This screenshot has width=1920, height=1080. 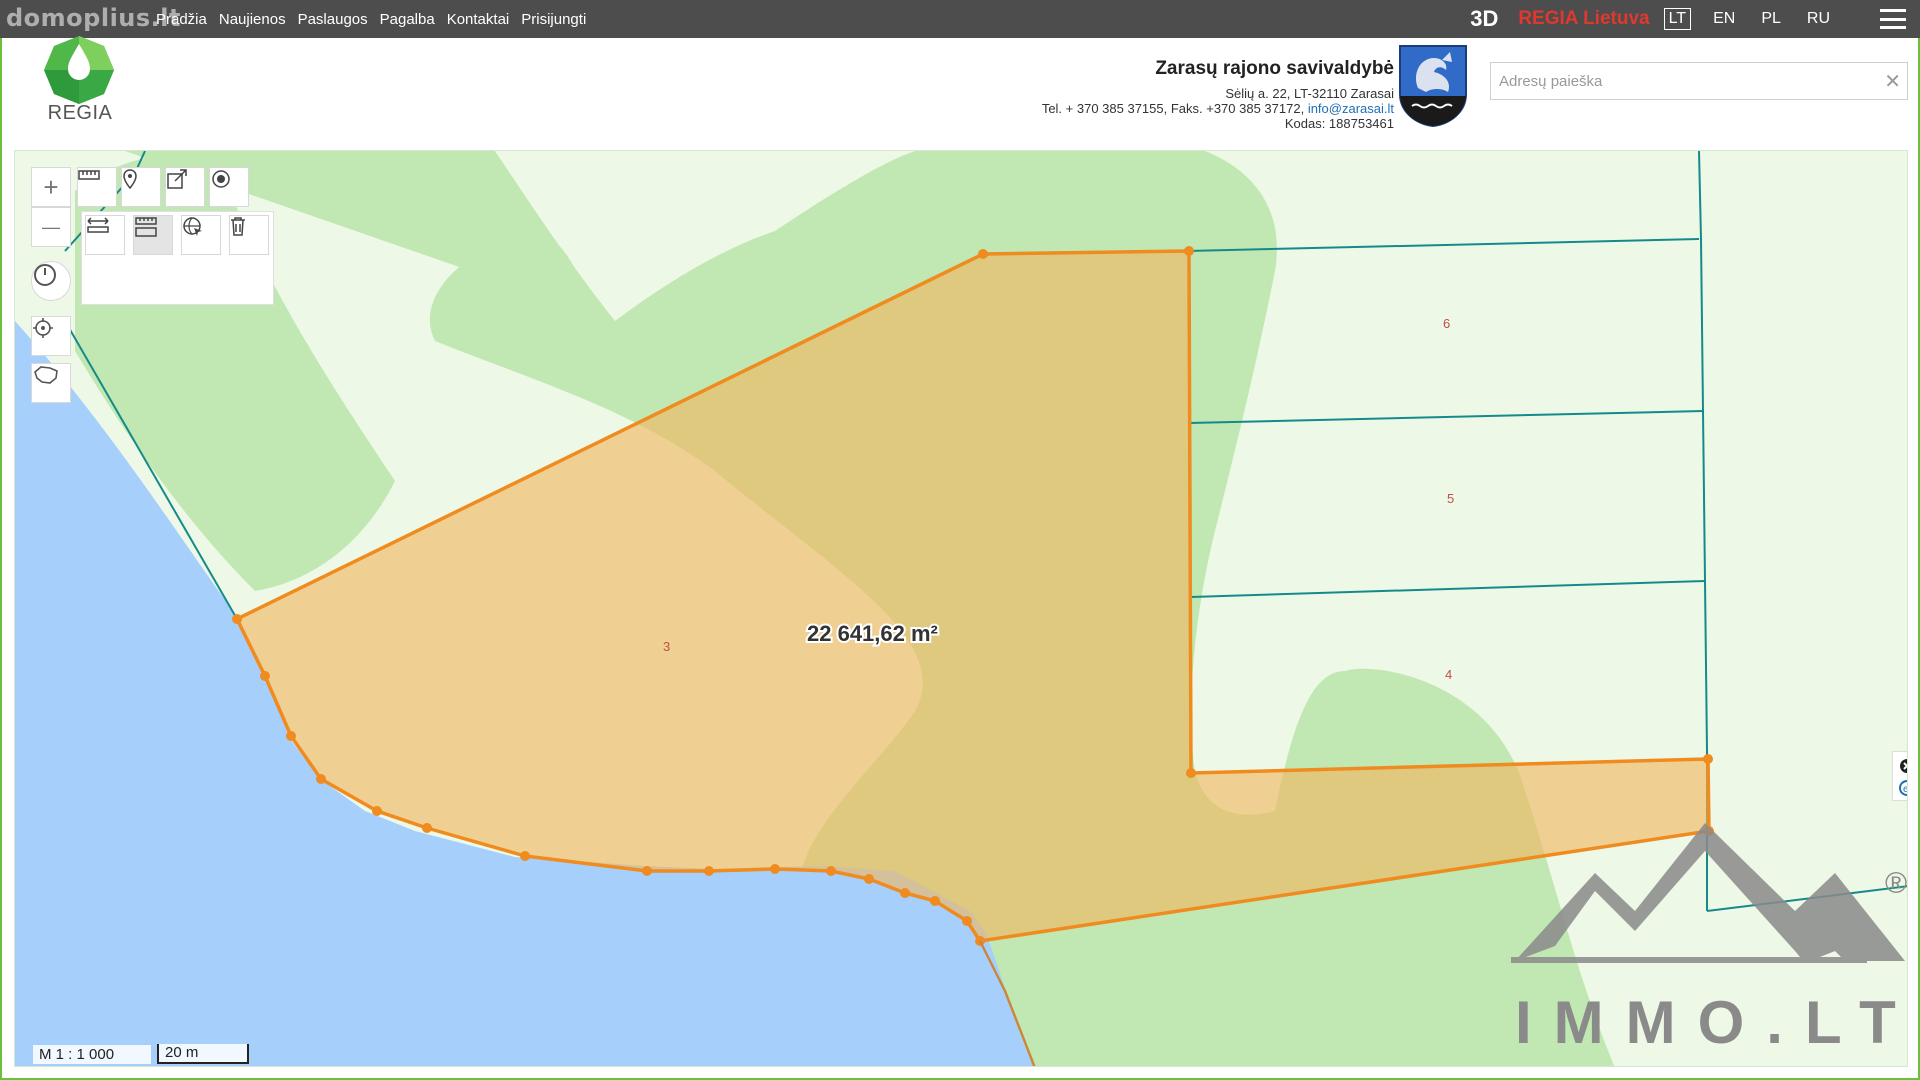 What do you see at coordinates (46, 375) in the screenshot?
I see `lithuania-map-icon` at bounding box center [46, 375].